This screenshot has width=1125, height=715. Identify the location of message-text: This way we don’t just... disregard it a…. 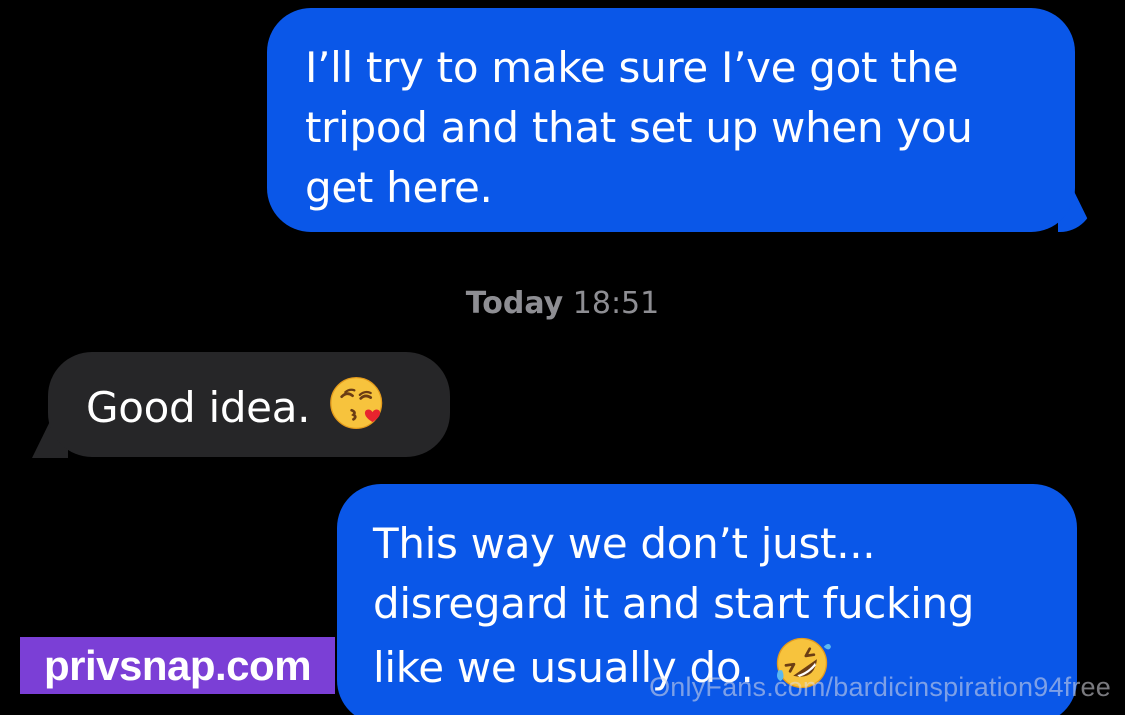
(674, 605).